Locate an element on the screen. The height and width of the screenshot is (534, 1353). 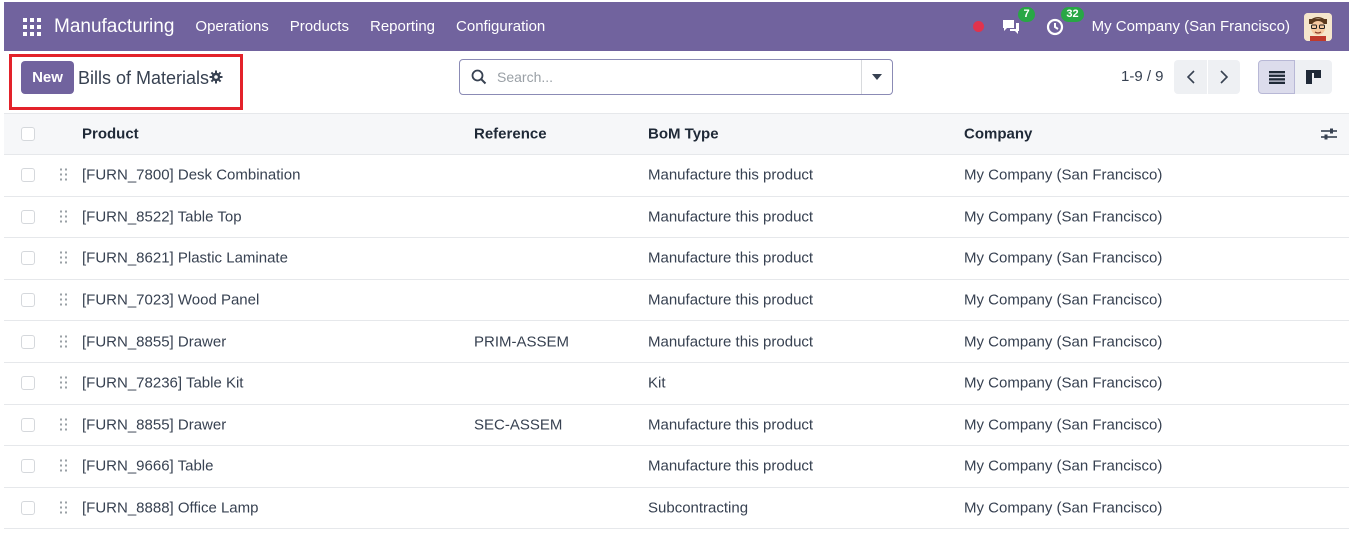
chevron-left-icon is located at coordinates (1190, 77).